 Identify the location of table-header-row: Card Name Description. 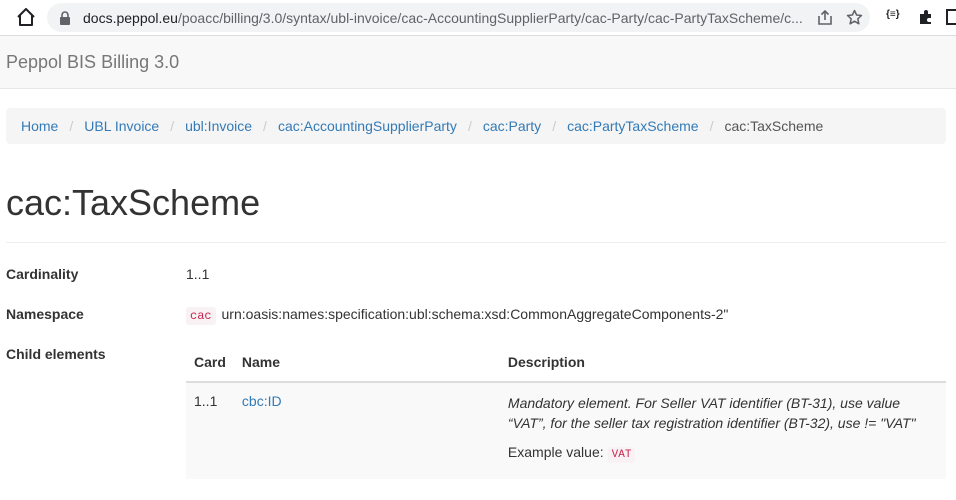
(566, 363).